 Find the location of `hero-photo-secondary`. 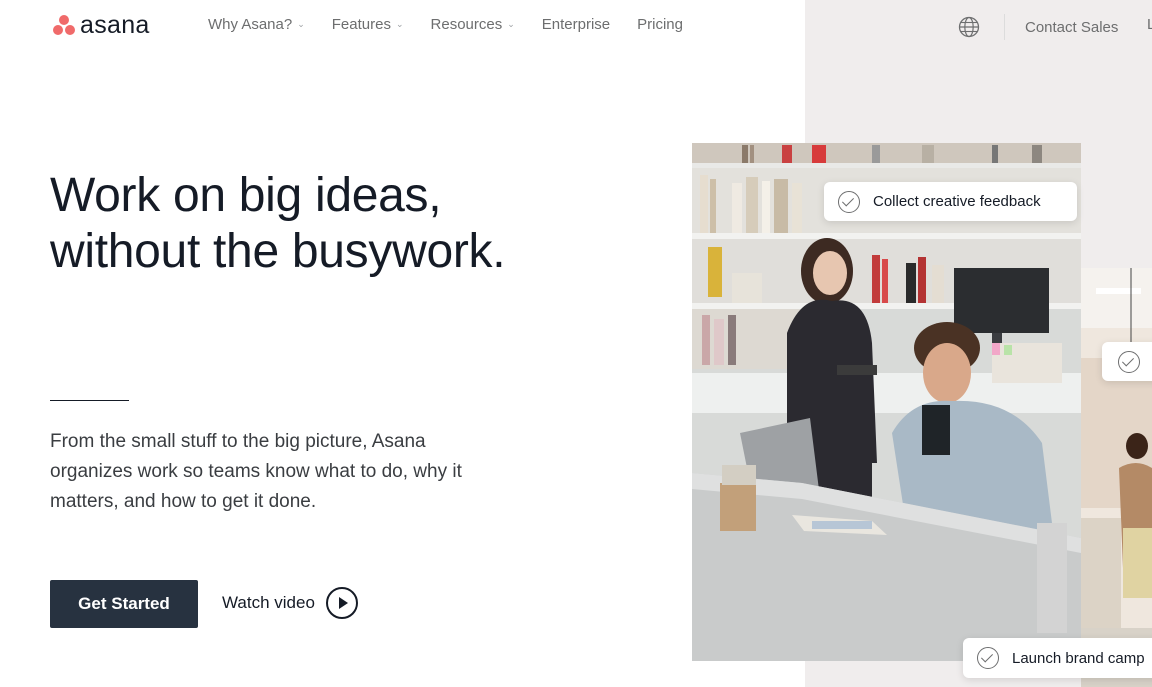

hero-photo-secondary is located at coordinates (1116, 477).